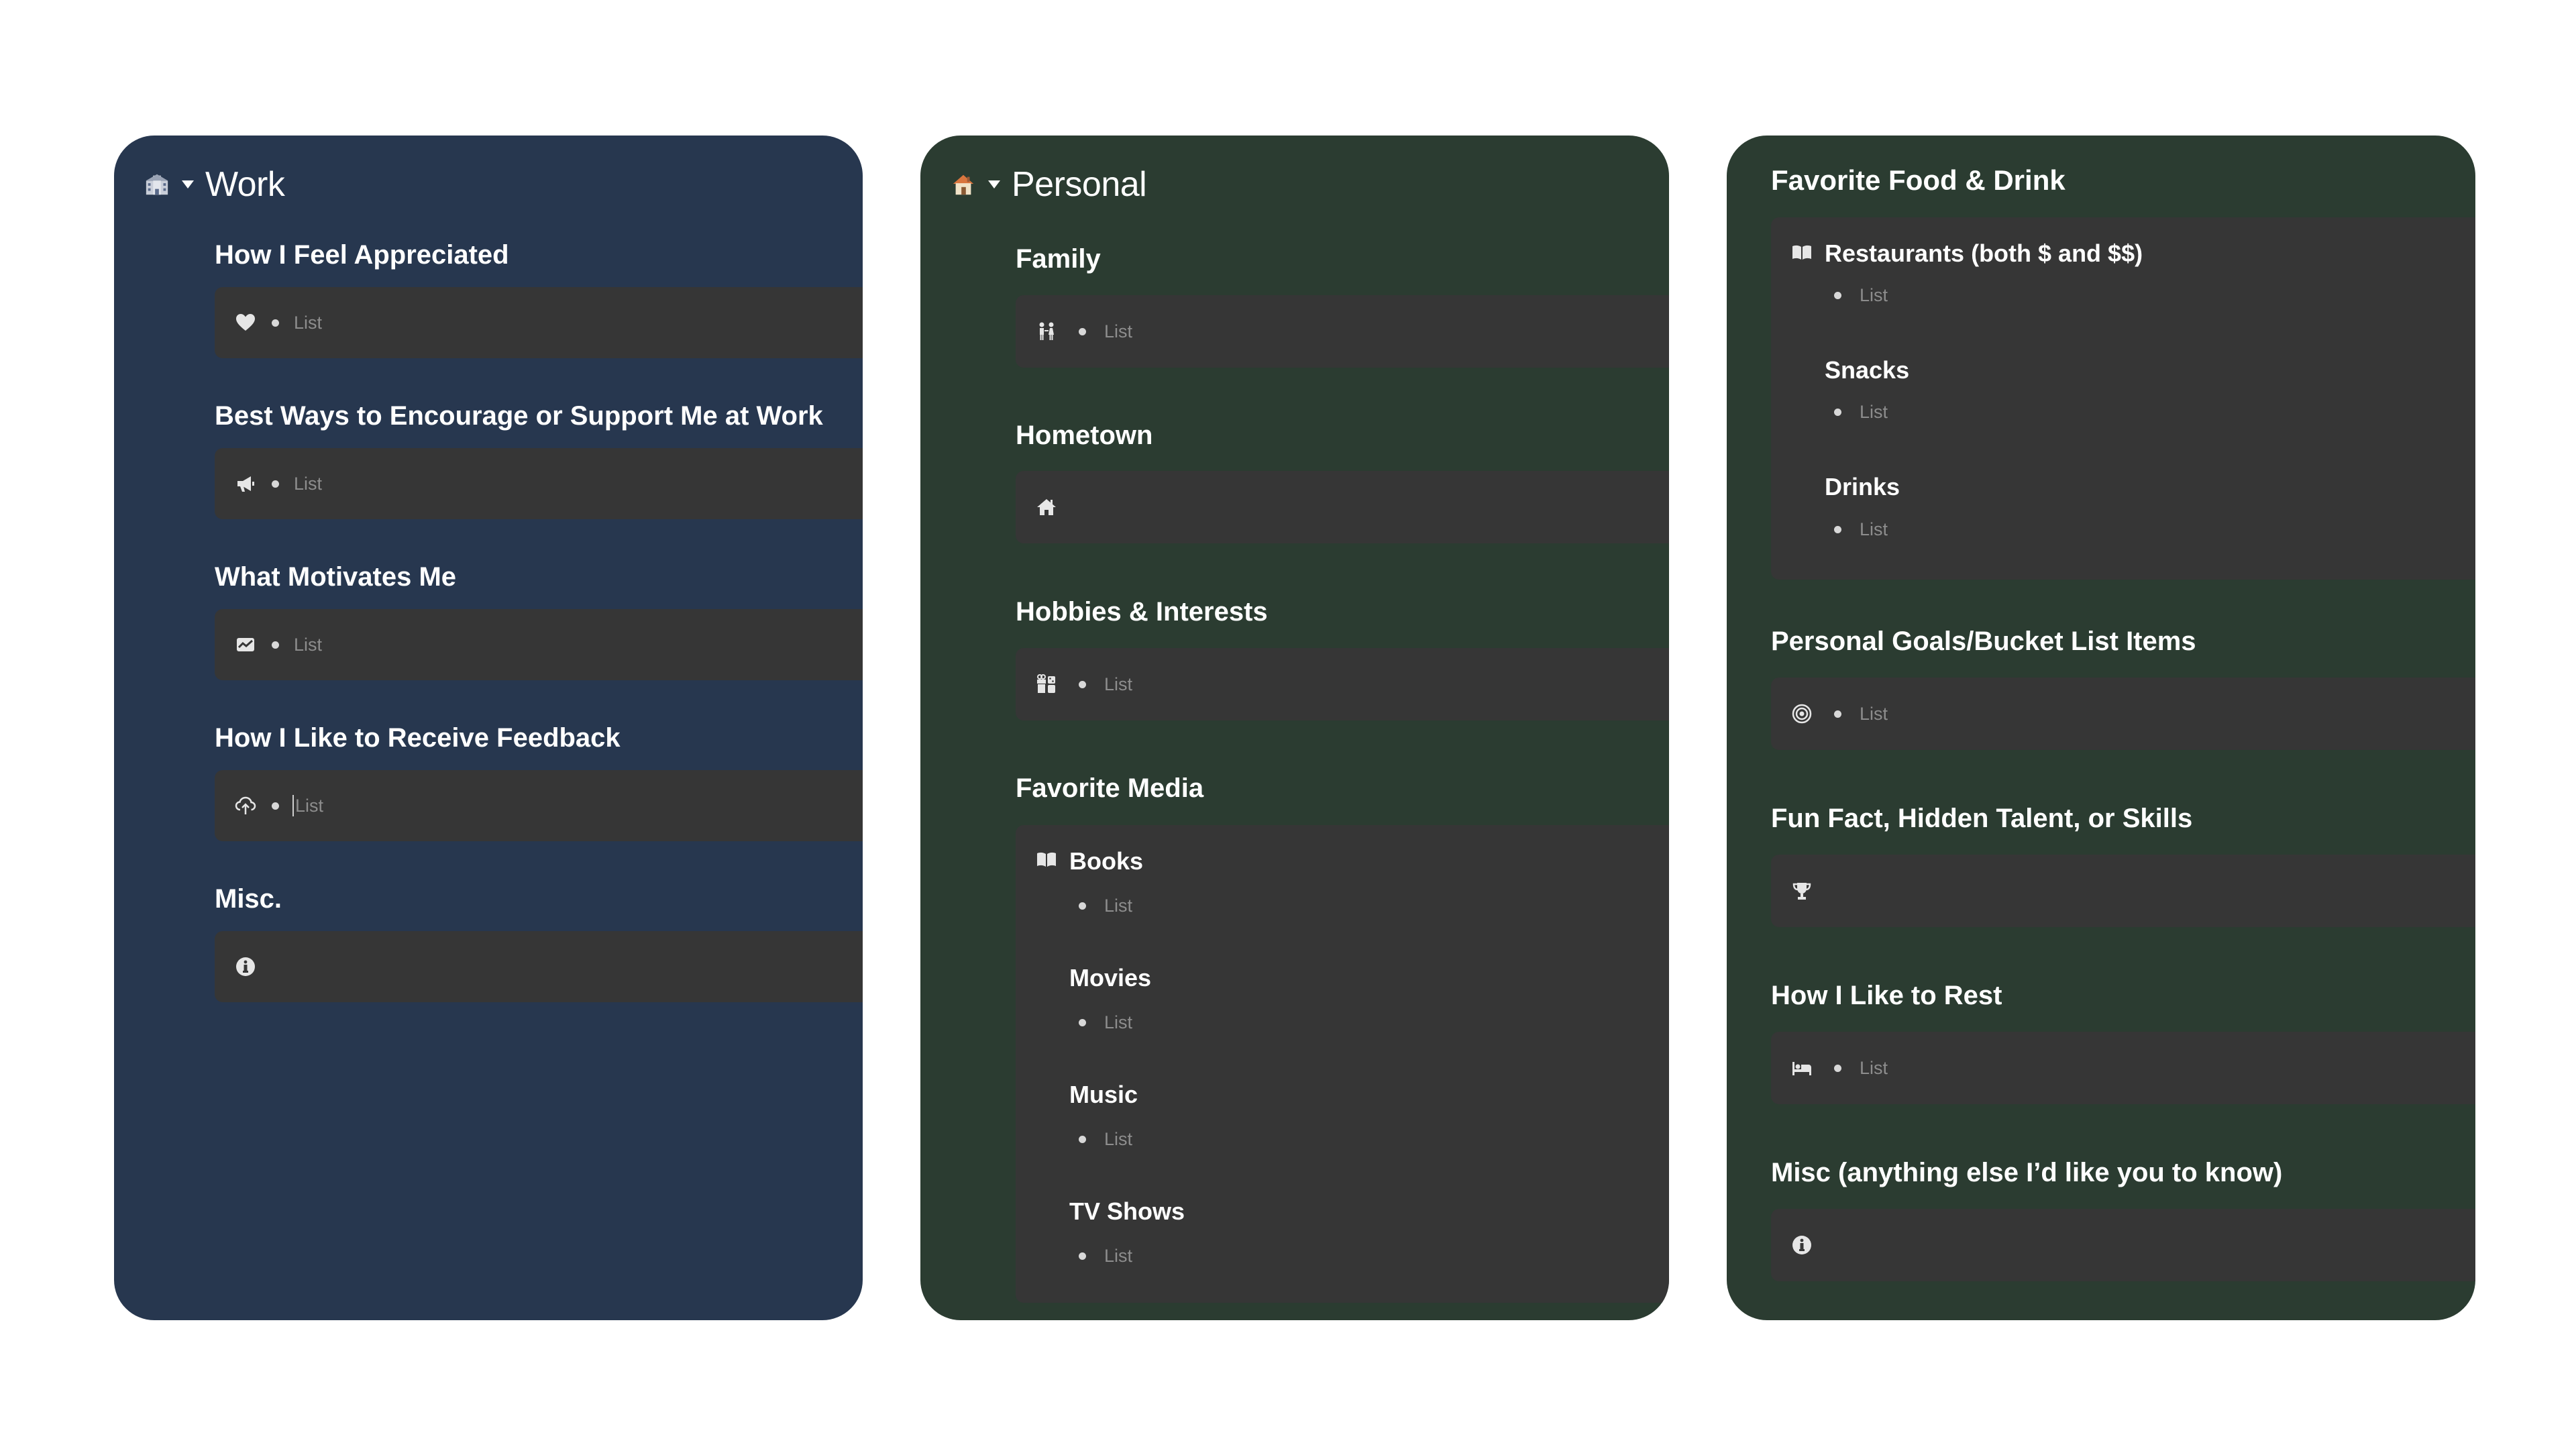 This screenshot has width=2576, height=1449. I want to click on home-icon, so click(1046, 507).